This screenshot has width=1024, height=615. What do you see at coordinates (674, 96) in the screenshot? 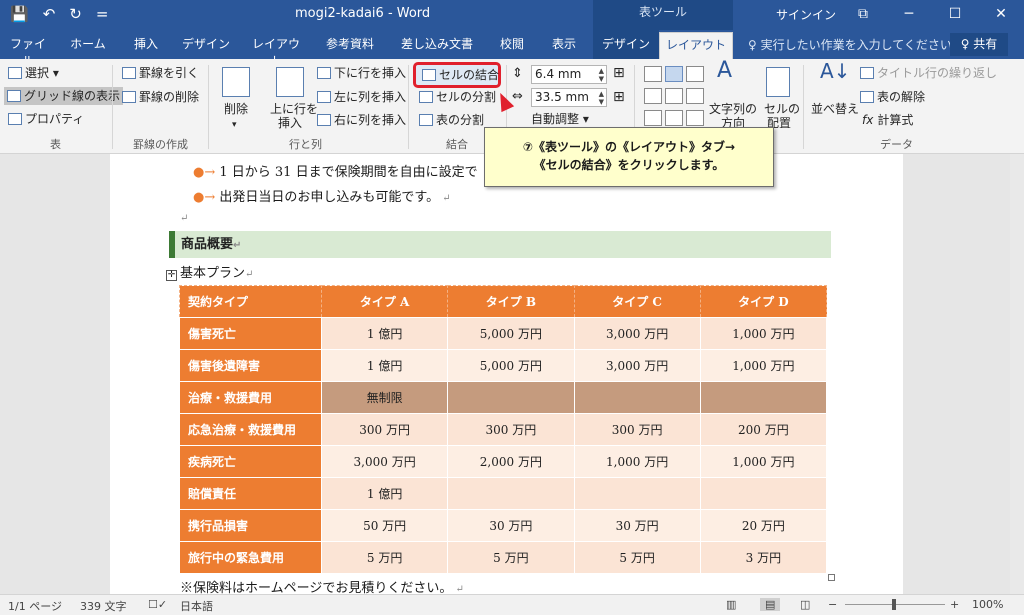
I see `align-center-icon` at bounding box center [674, 96].